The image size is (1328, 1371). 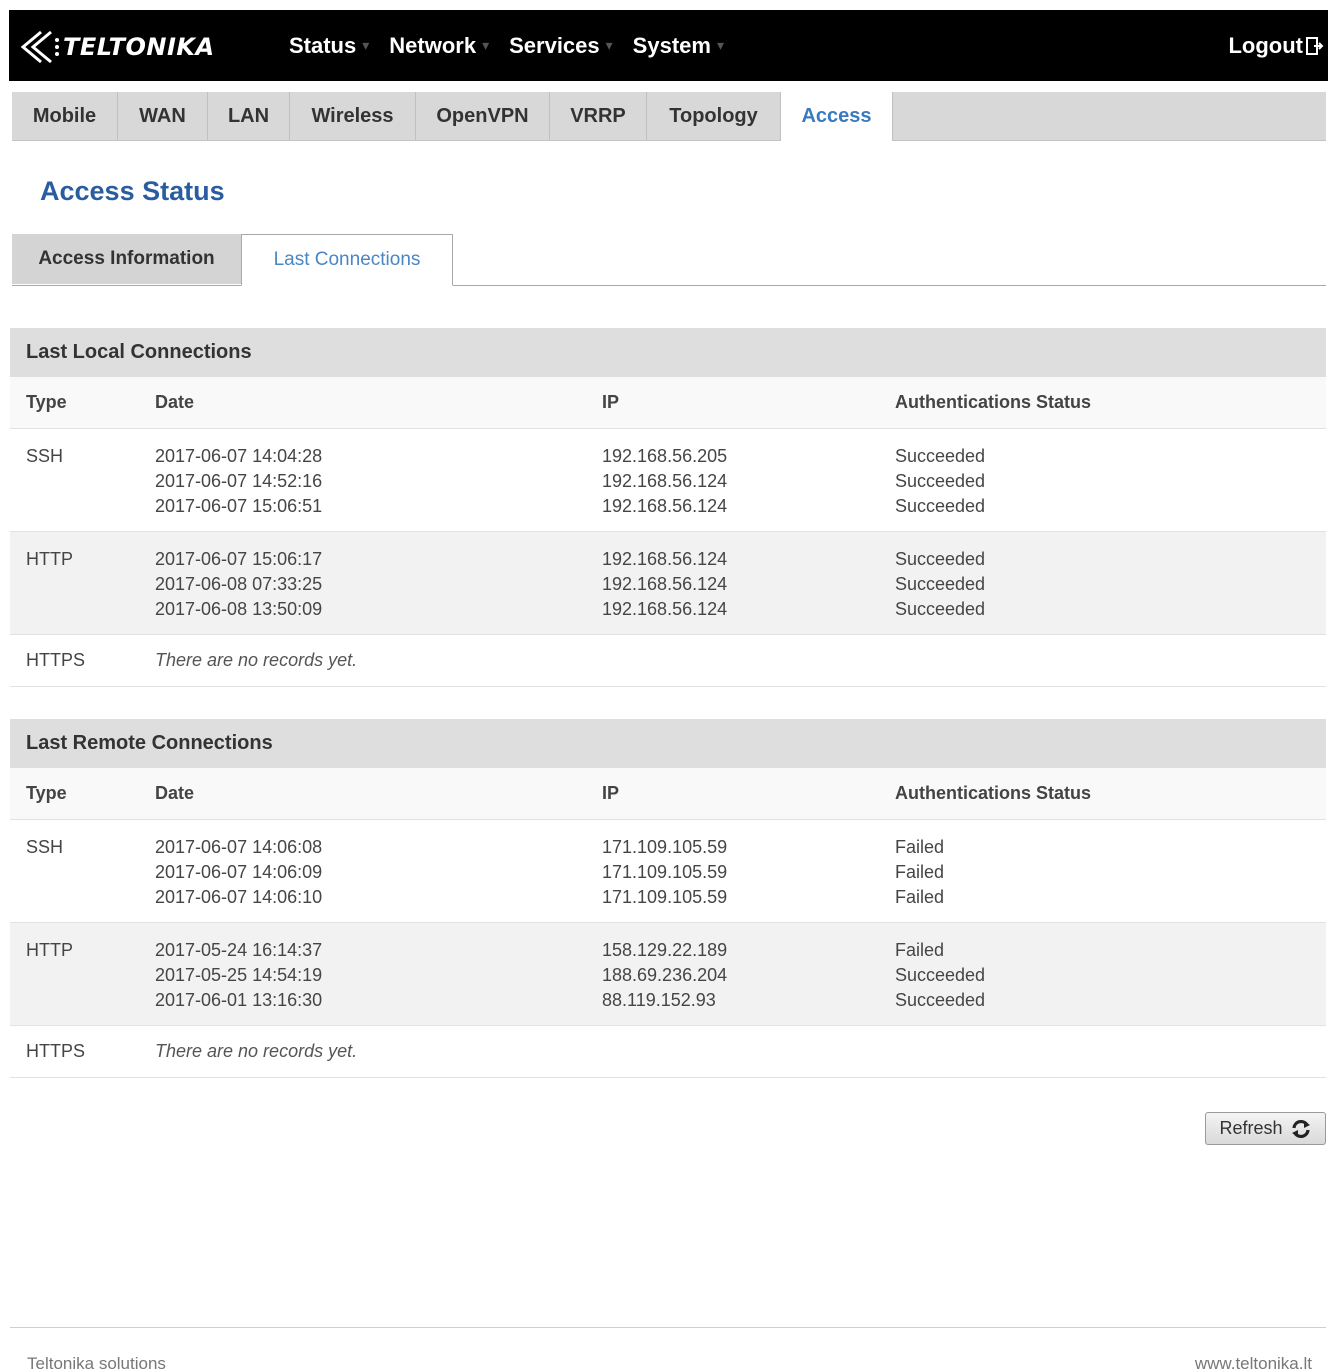 I want to click on table-row: HTTPS There are no records yet., so click(x=668, y=1052).